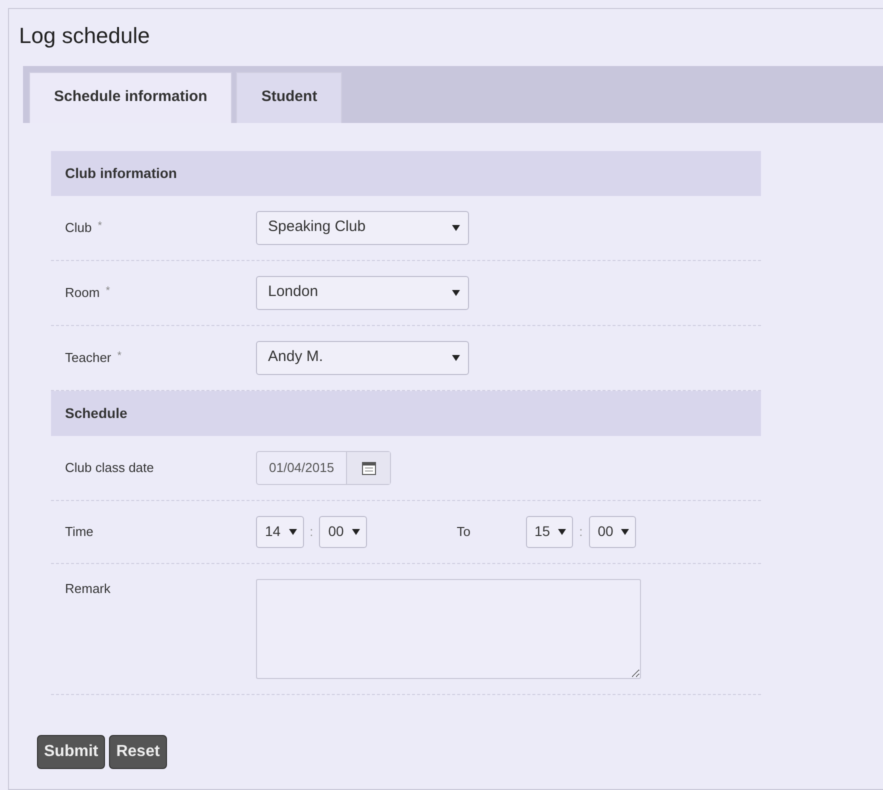 The height and width of the screenshot is (790, 883). I want to click on field-label: Remark, so click(88, 589).